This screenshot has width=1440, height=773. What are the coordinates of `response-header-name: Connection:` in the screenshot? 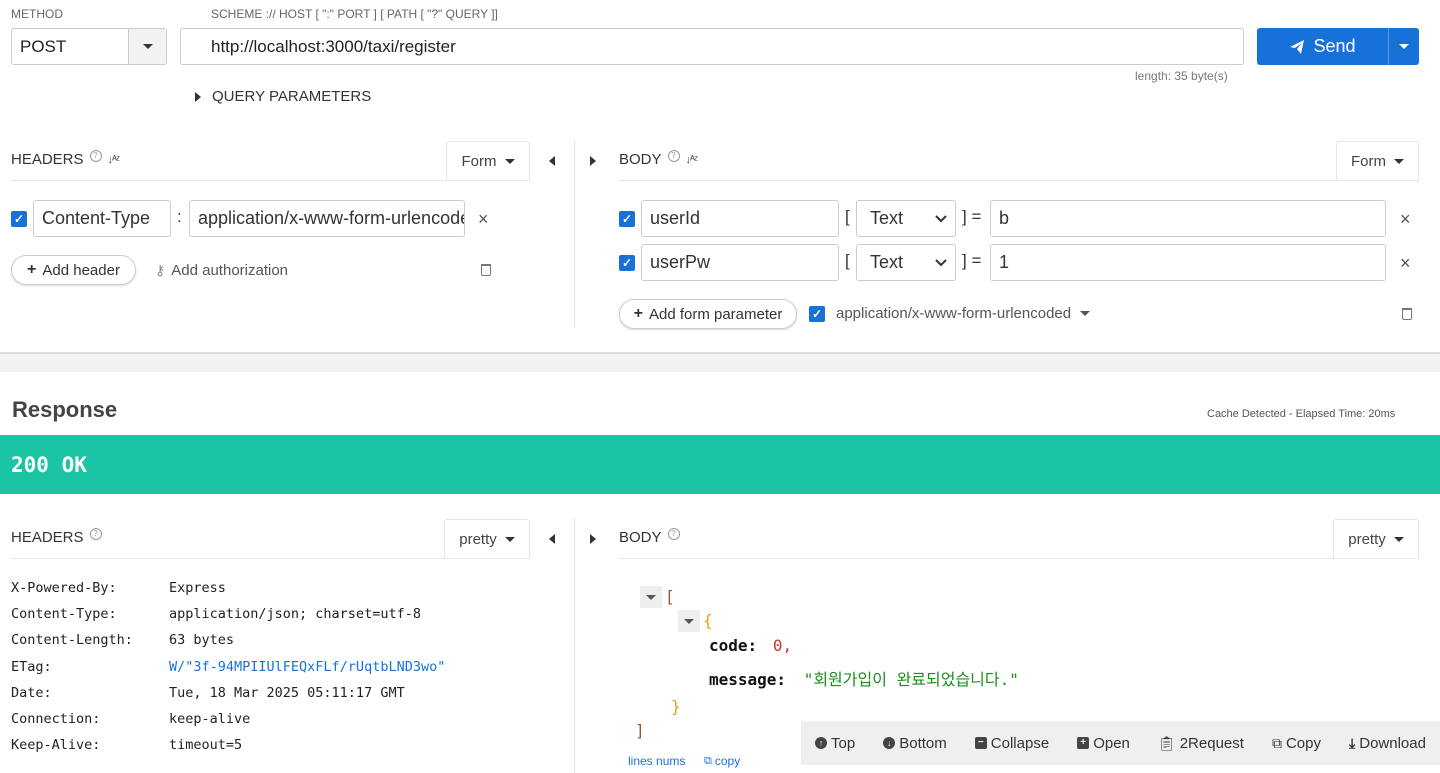 It's located at (56, 719).